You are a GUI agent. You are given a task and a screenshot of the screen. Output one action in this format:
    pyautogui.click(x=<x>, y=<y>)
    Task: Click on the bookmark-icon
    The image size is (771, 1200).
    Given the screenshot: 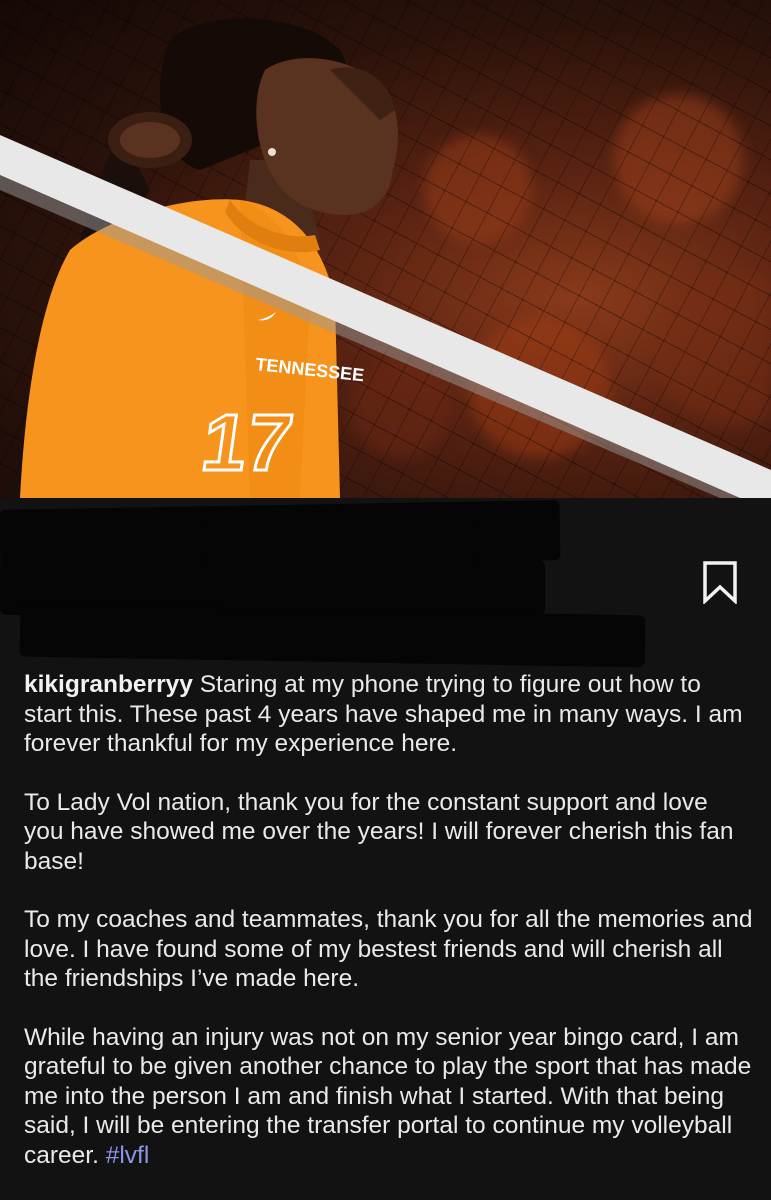 What is the action you would take?
    pyautogui.click(x=720, y=583)
    